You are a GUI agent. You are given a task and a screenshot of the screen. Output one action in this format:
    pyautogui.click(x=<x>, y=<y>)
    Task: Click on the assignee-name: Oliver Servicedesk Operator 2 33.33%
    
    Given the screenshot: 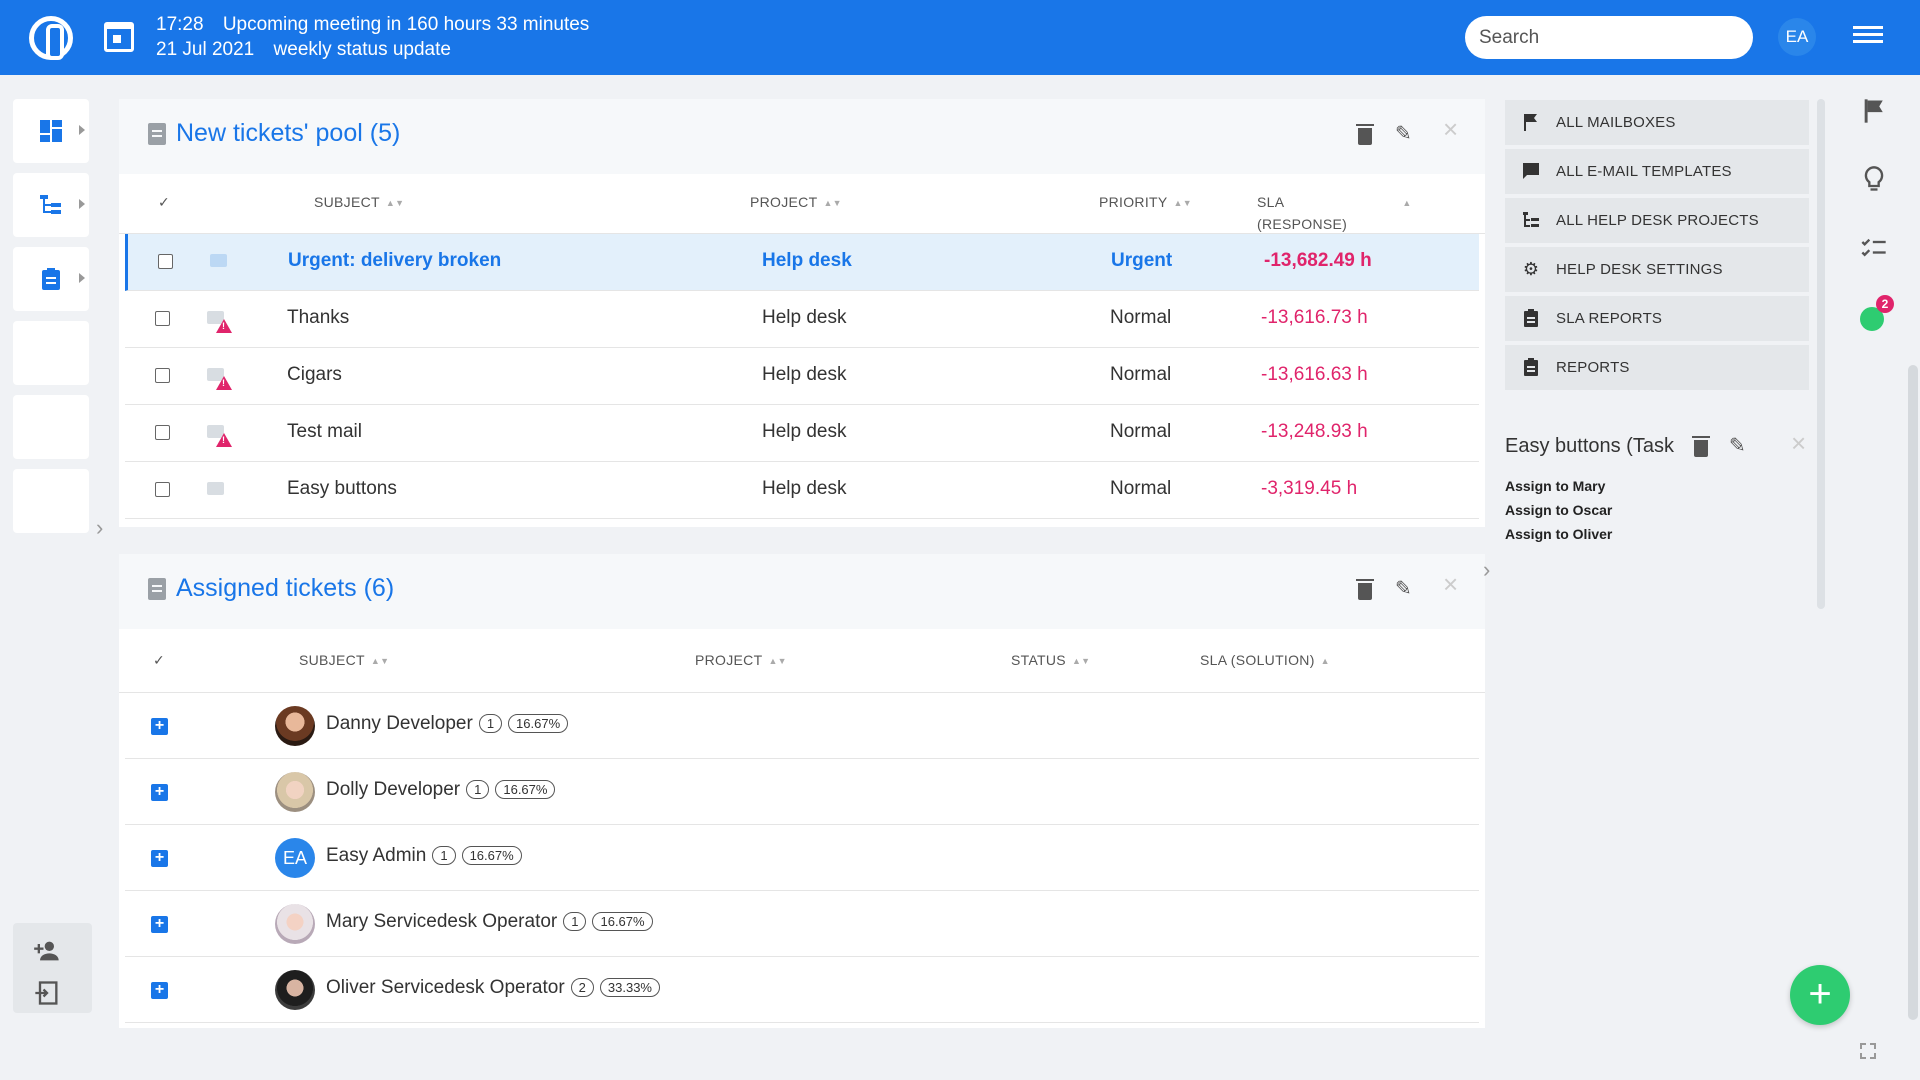 What is the action you would take?
    pyautogui.click(x=493, y=988)
    